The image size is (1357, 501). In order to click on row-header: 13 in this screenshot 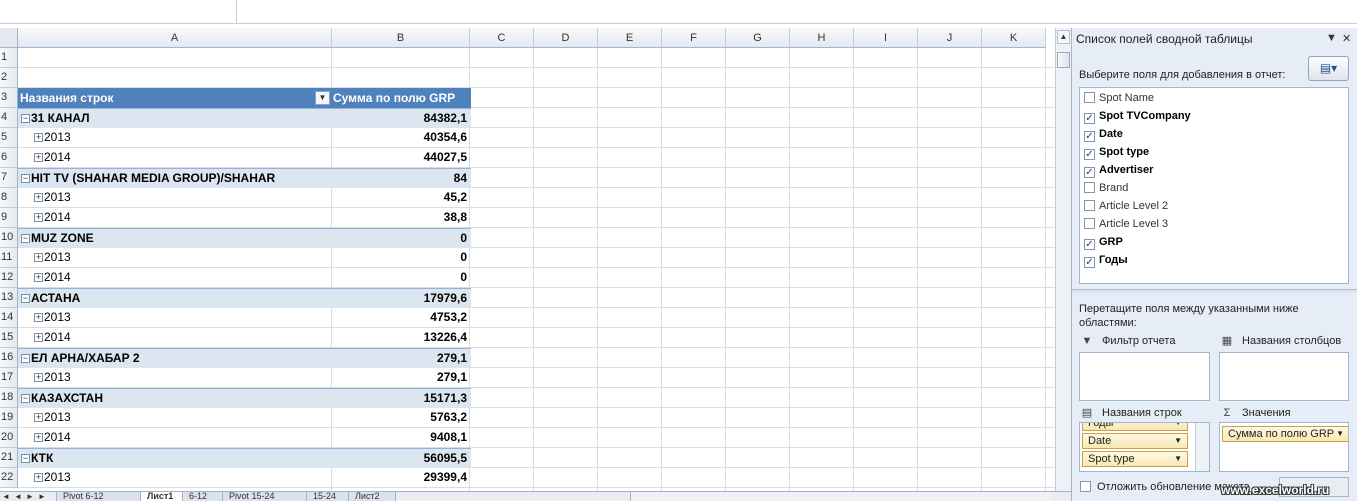, I will do `click(9, 298)`.